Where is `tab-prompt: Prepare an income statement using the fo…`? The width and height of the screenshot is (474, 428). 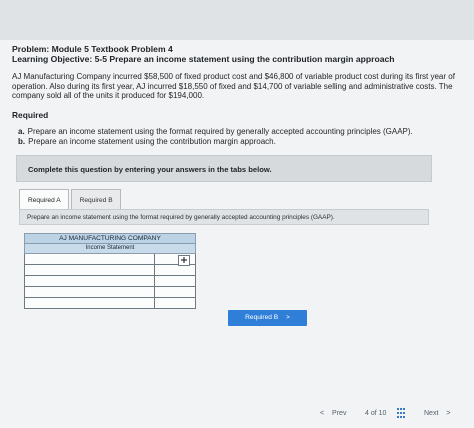
tab-prompt: Prepare an income statement using the fo… is located at coordinates (224, 217).